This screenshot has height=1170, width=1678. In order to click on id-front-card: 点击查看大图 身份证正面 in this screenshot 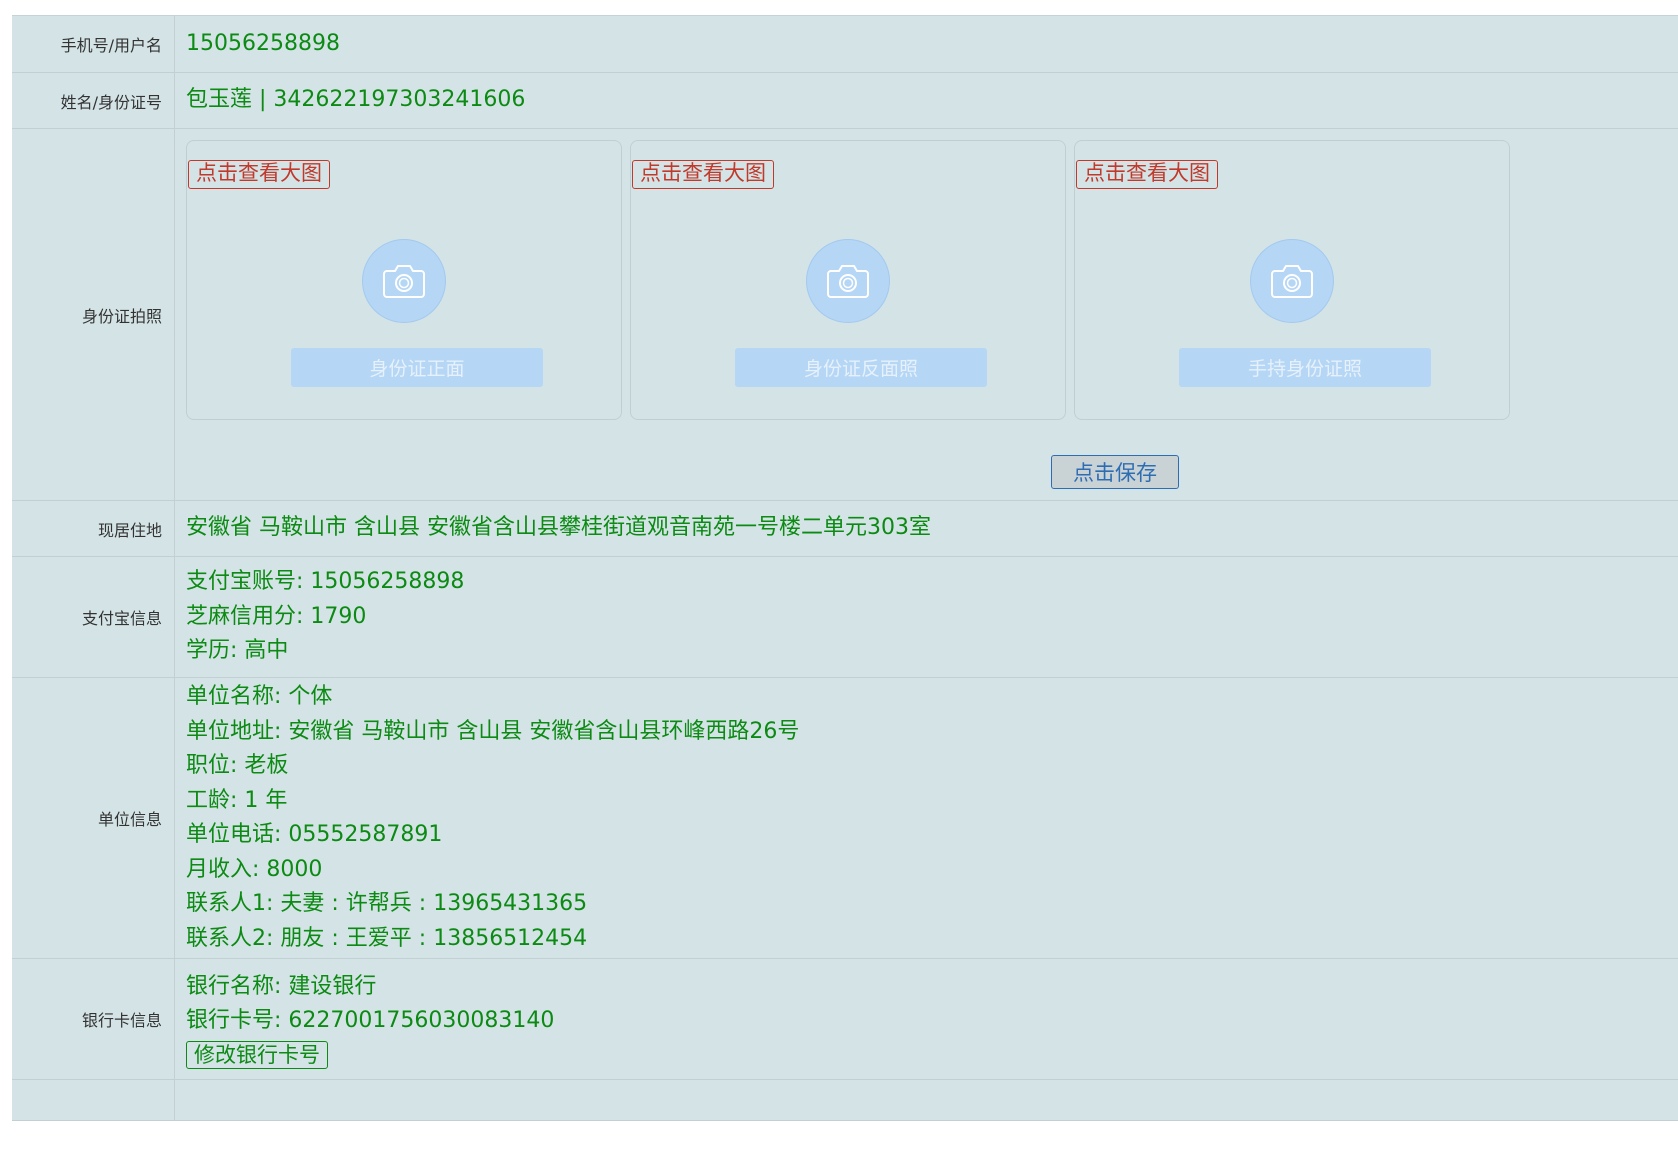, I will do `click(404, 280)`.